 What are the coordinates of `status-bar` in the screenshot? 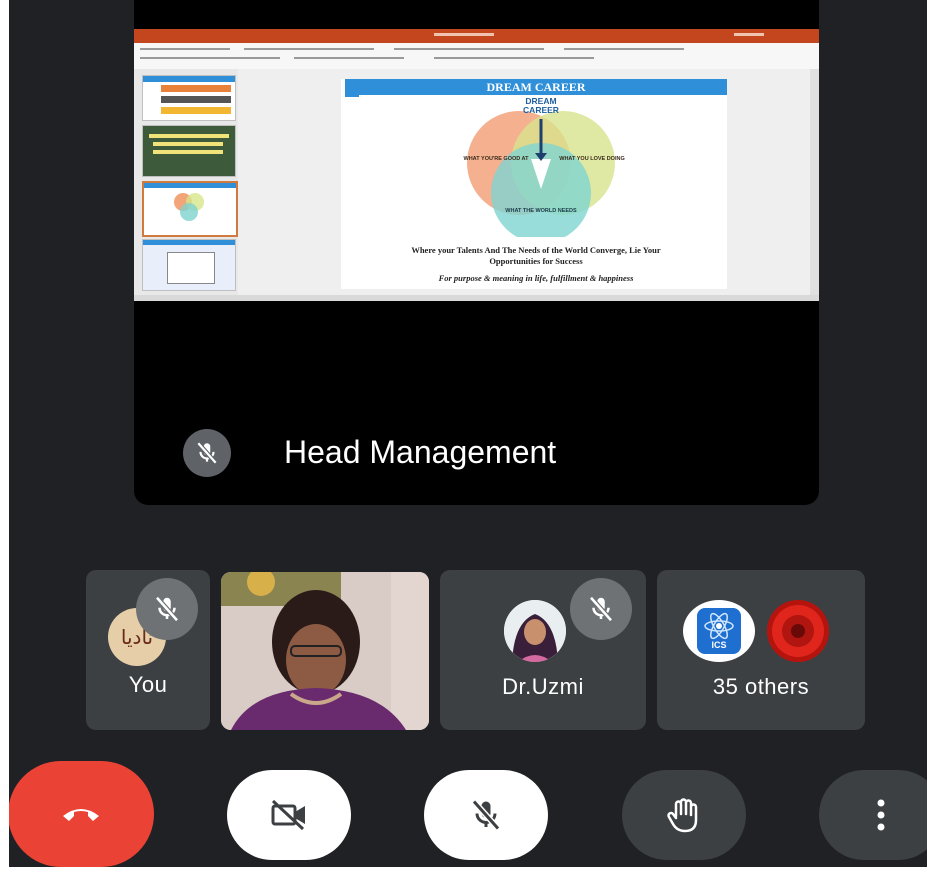 It's located at (476, 298).